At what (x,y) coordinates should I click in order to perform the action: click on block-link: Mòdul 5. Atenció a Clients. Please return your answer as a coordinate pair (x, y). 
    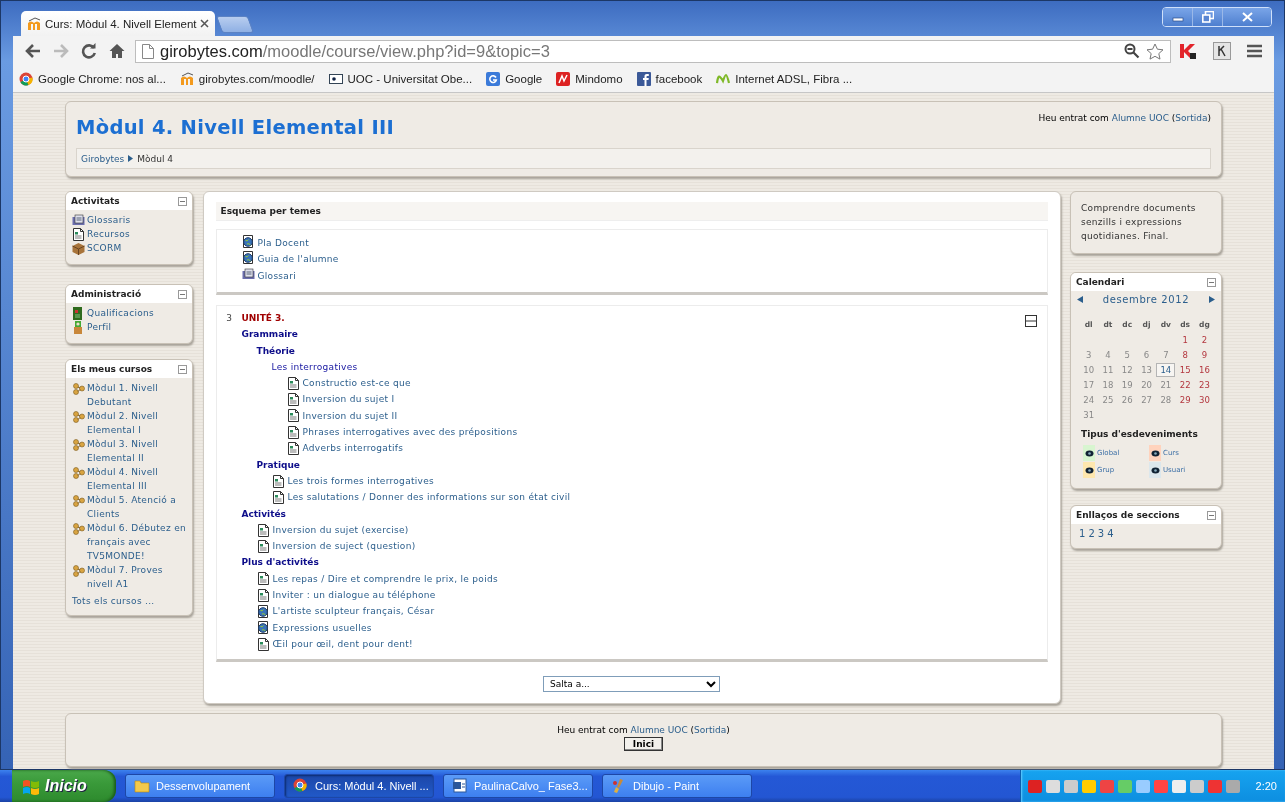
    Looking at the image, I should click on (137, 507).